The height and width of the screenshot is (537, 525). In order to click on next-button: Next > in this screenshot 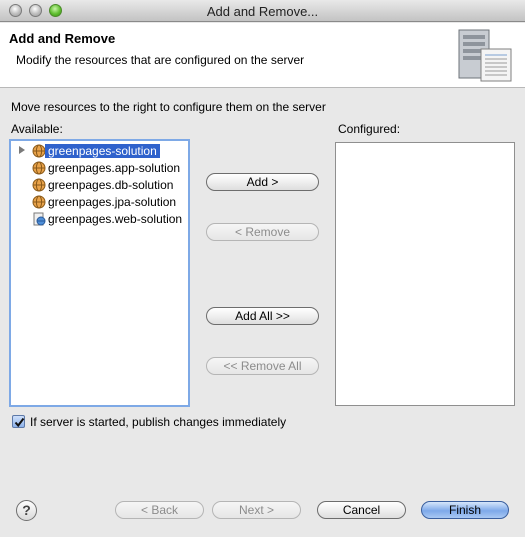, I will do `click(256, 510)`.